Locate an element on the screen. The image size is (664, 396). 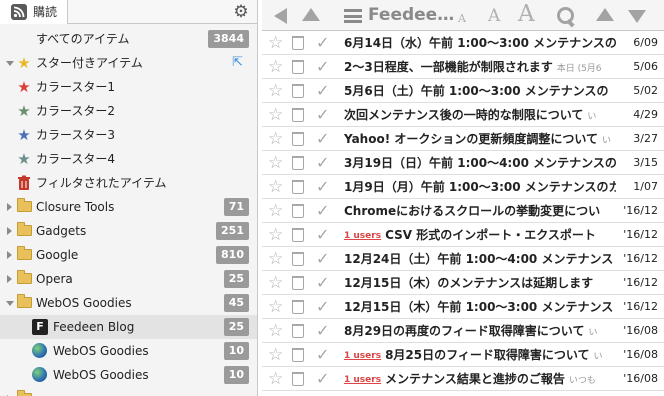
article-date: '16/08 is located at coordinates (639, 355).